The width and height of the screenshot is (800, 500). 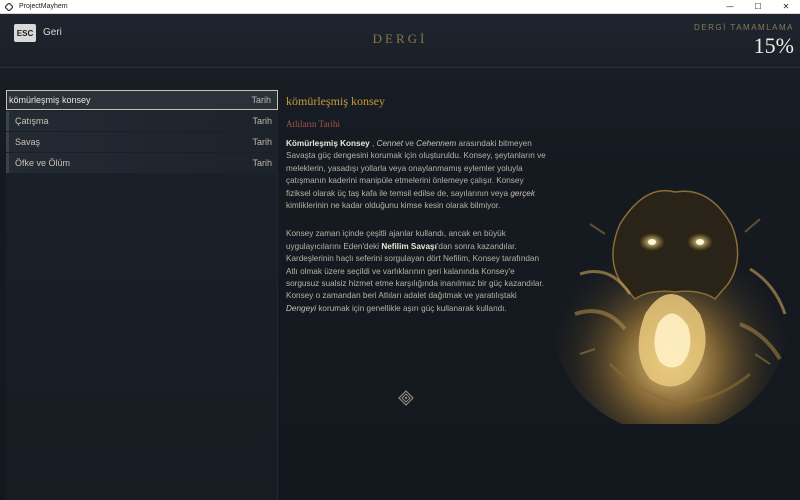 I want to click on text-italic: Cennet, so click(x=389, y=143).